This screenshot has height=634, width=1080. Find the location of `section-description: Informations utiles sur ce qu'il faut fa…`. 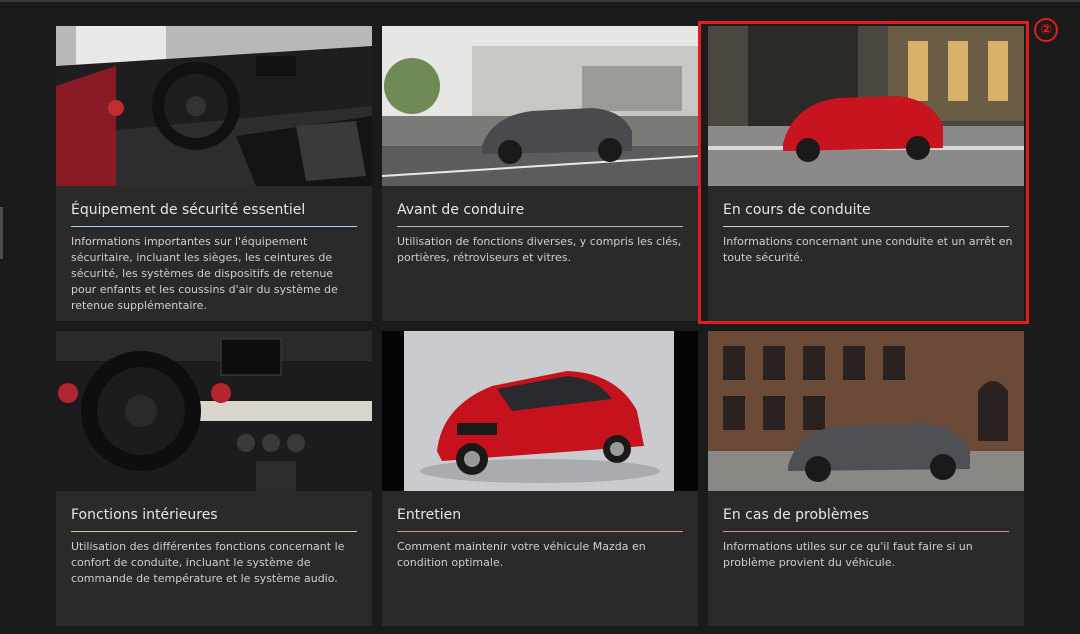

section-description: Informations utiles sur ce qu'il faut fa… is located at coordinates (848, 554).